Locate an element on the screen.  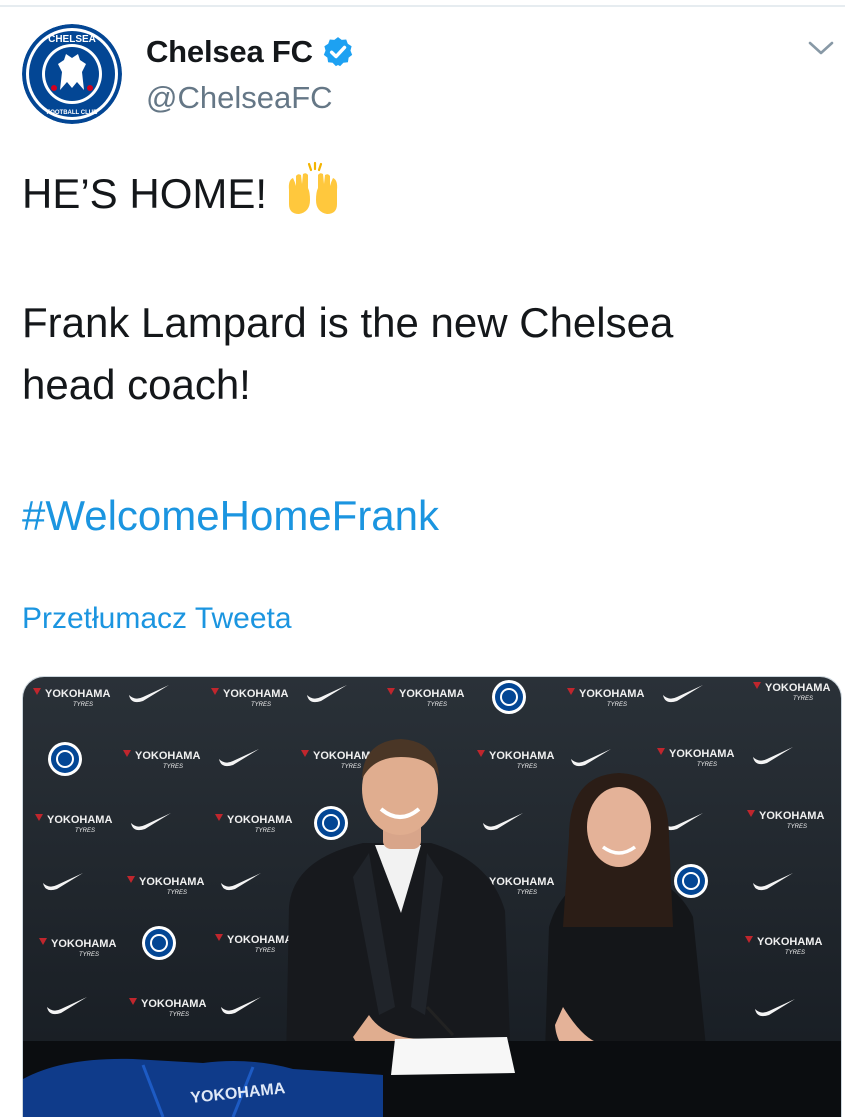
avatar: CHELSEA FOOTBALL CLUB is located at coordinates (72, 74).